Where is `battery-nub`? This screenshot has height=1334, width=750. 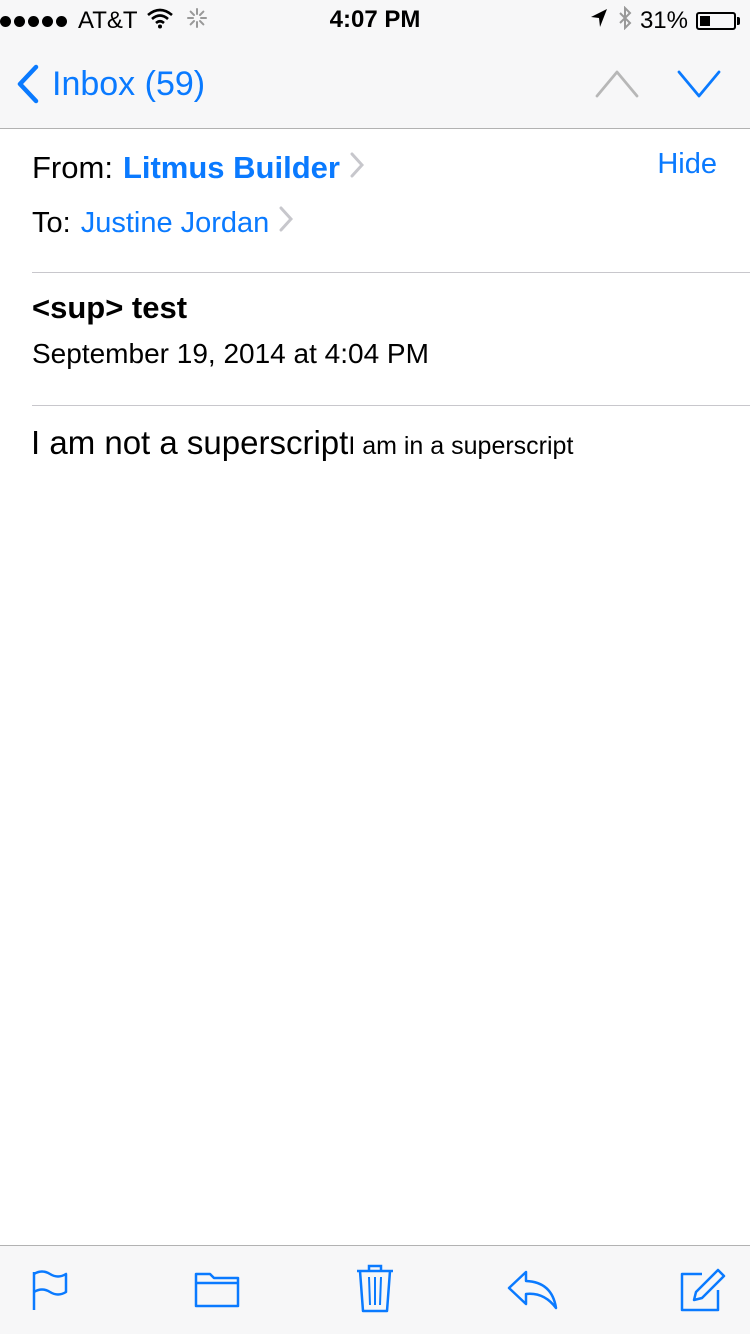 battery-nub is located at coordinates (738, 21).